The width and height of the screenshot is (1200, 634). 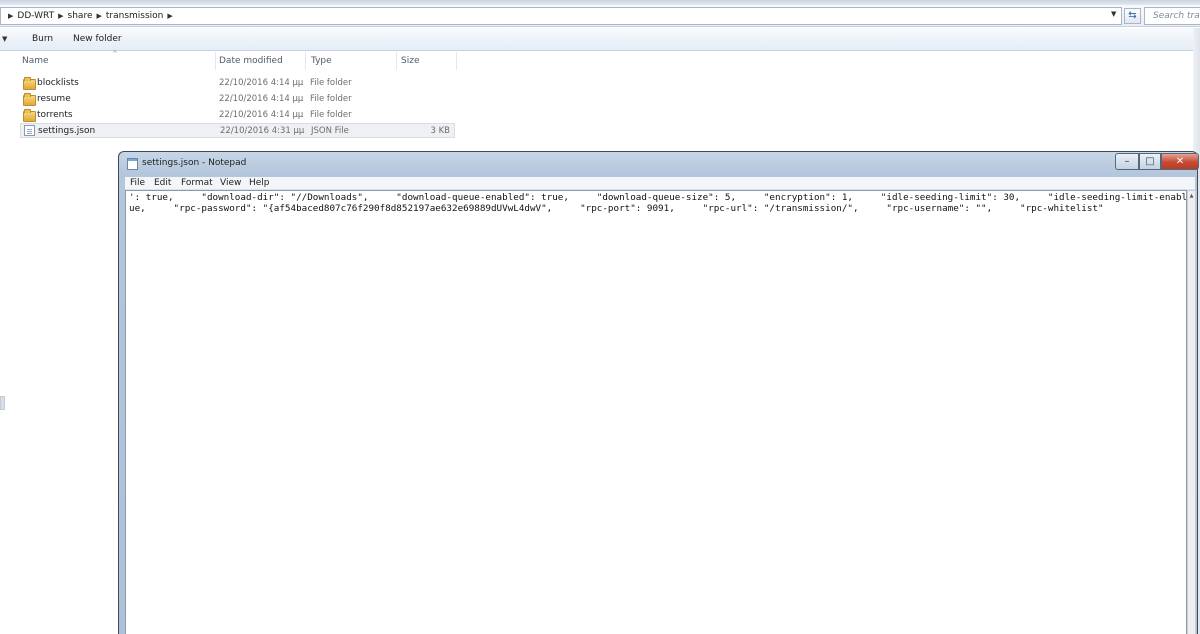 What do you see at coordinates (10, 16) in the screenshot?
I see `breadcrumb-root-arrow-icon: ▶` at bounding box center [10, 16].